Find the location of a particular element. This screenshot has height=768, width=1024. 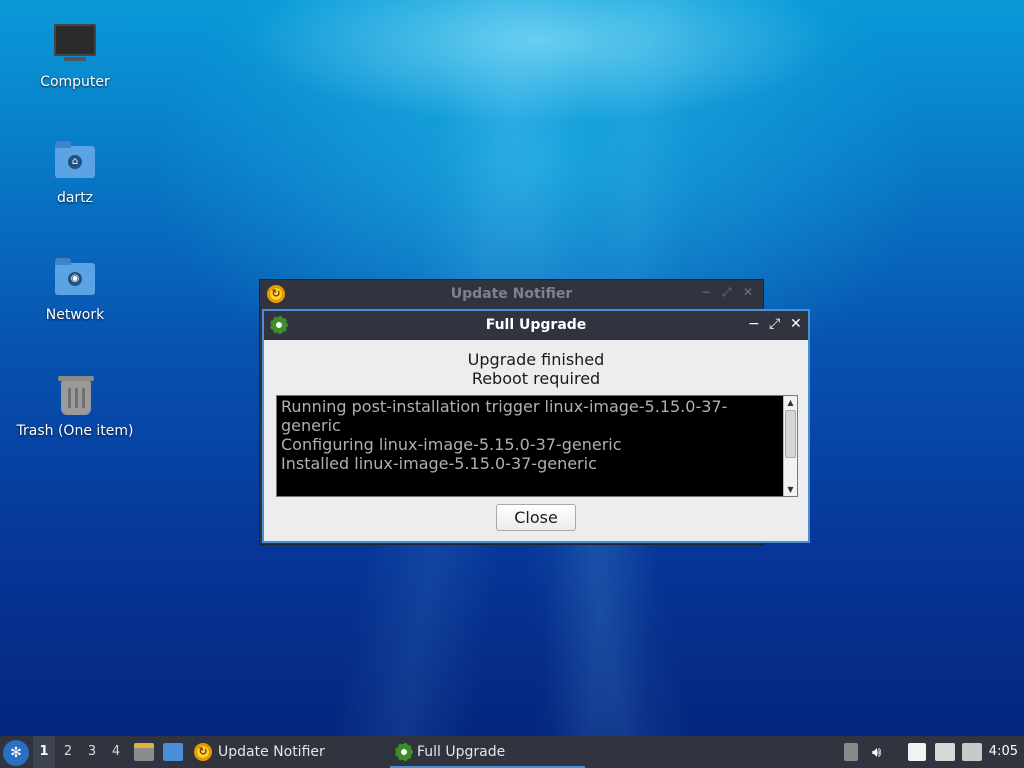

desktop-icon-trash: Trash (One item) is located at coordinates (75, 406).